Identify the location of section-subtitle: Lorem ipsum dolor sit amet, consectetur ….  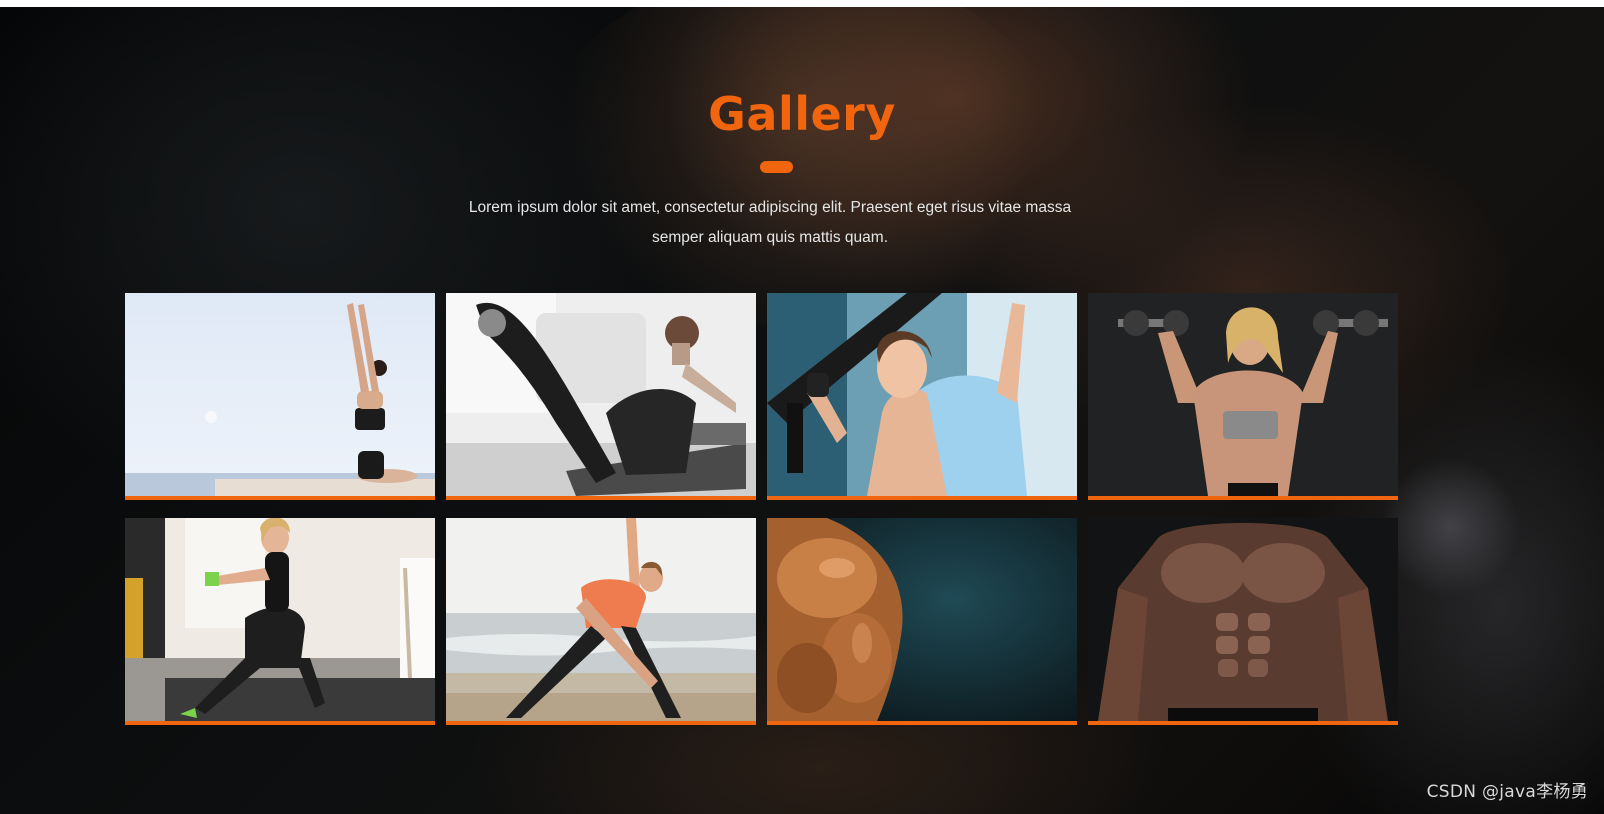
(770, 223).